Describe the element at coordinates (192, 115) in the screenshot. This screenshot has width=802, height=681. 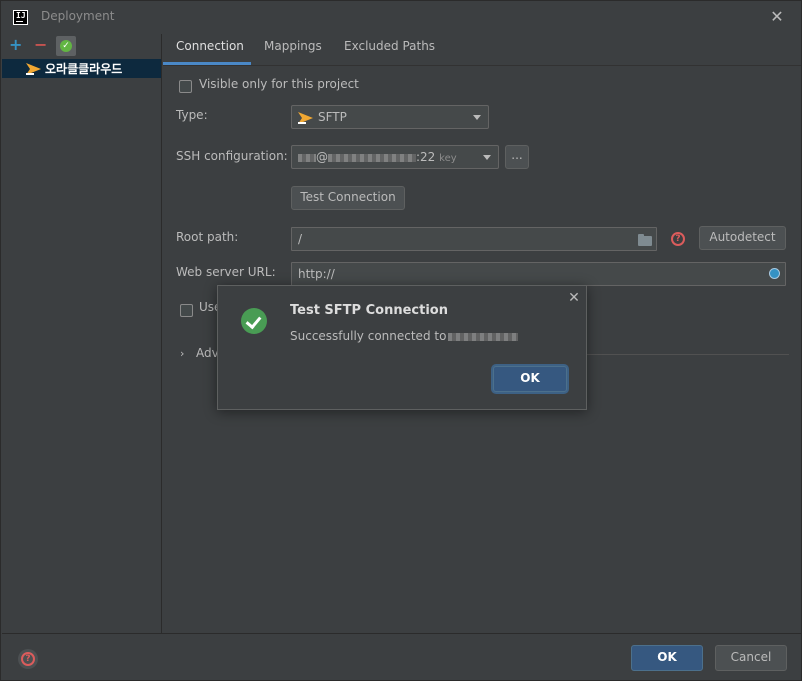
I see `type-label: Type:` at that location.